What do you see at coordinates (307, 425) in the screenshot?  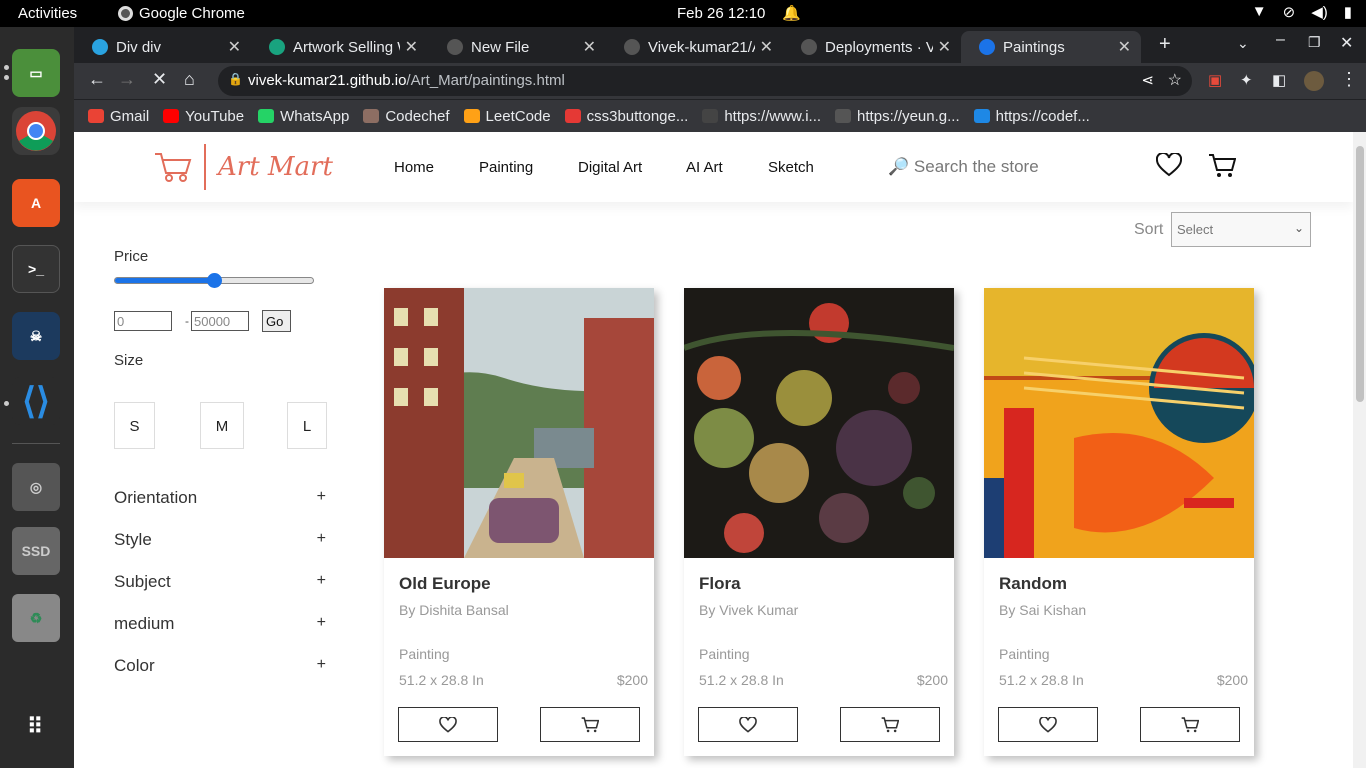 I see `size-l-button: L` at bounding box center [307, 425].